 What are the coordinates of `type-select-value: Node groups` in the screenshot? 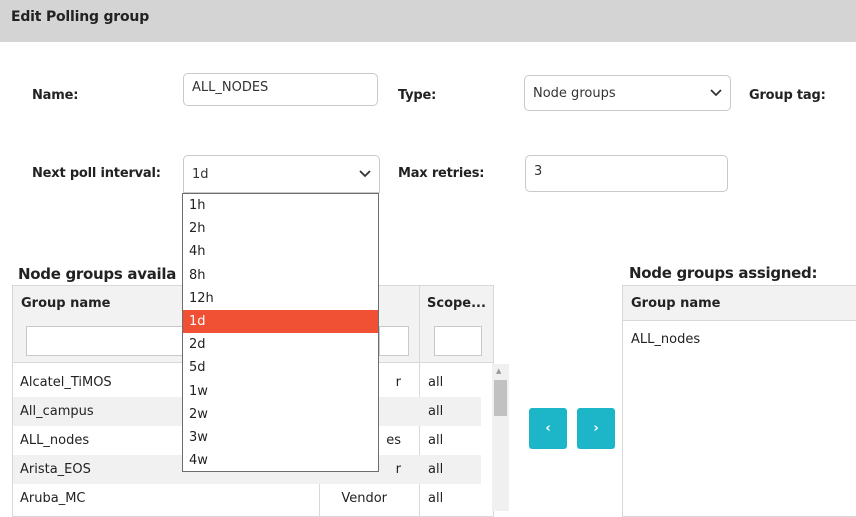 It's located at (574, 93).